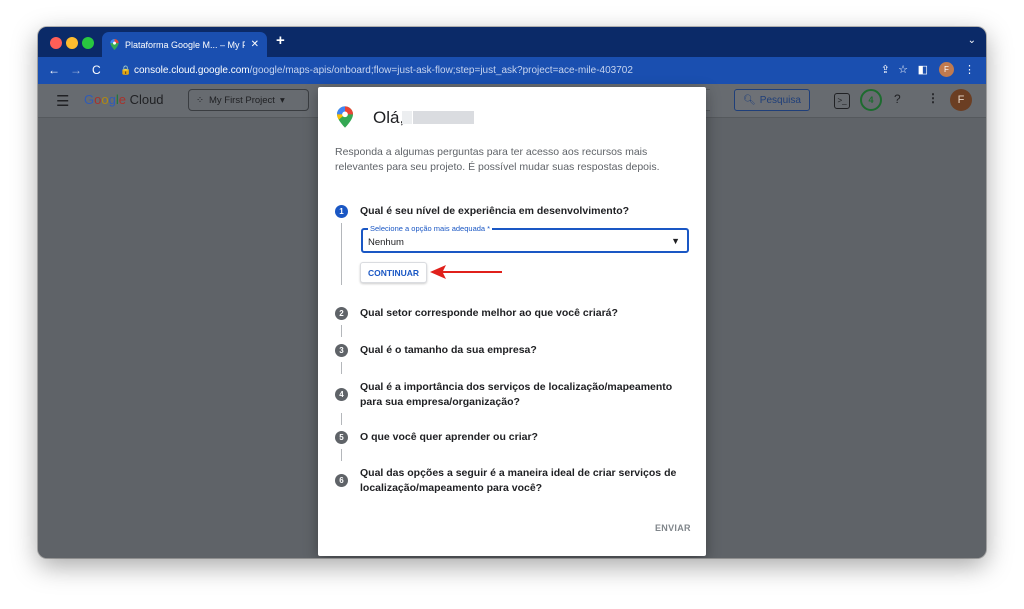 This screenshot has height=609, width=1024. What do you see at coordinates (430, 228) in the screenshot?
I see `select-label: Selecione a opção mais adequada *` at bounding box center [430, 228].